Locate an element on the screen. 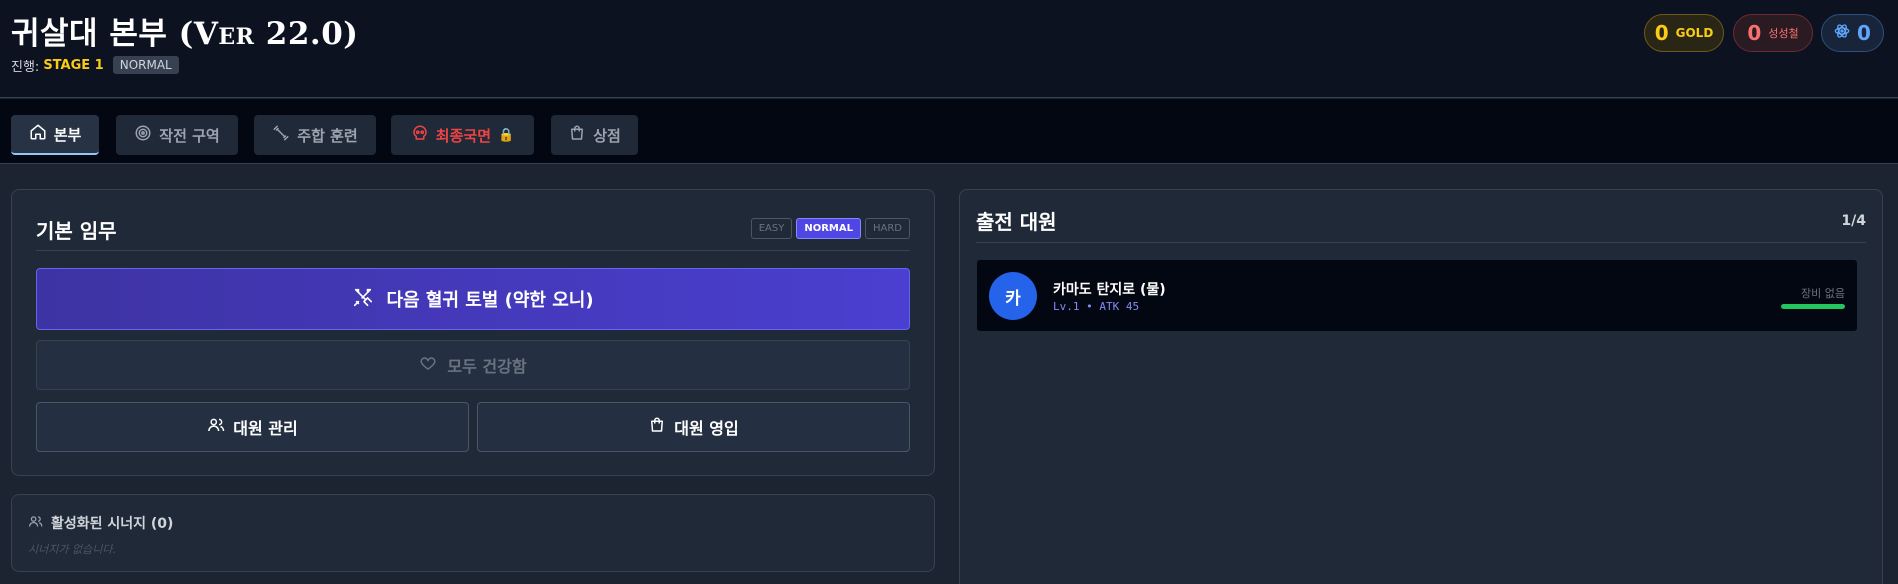  lock-icon: 🔒 is located at coordinates (506, 135).